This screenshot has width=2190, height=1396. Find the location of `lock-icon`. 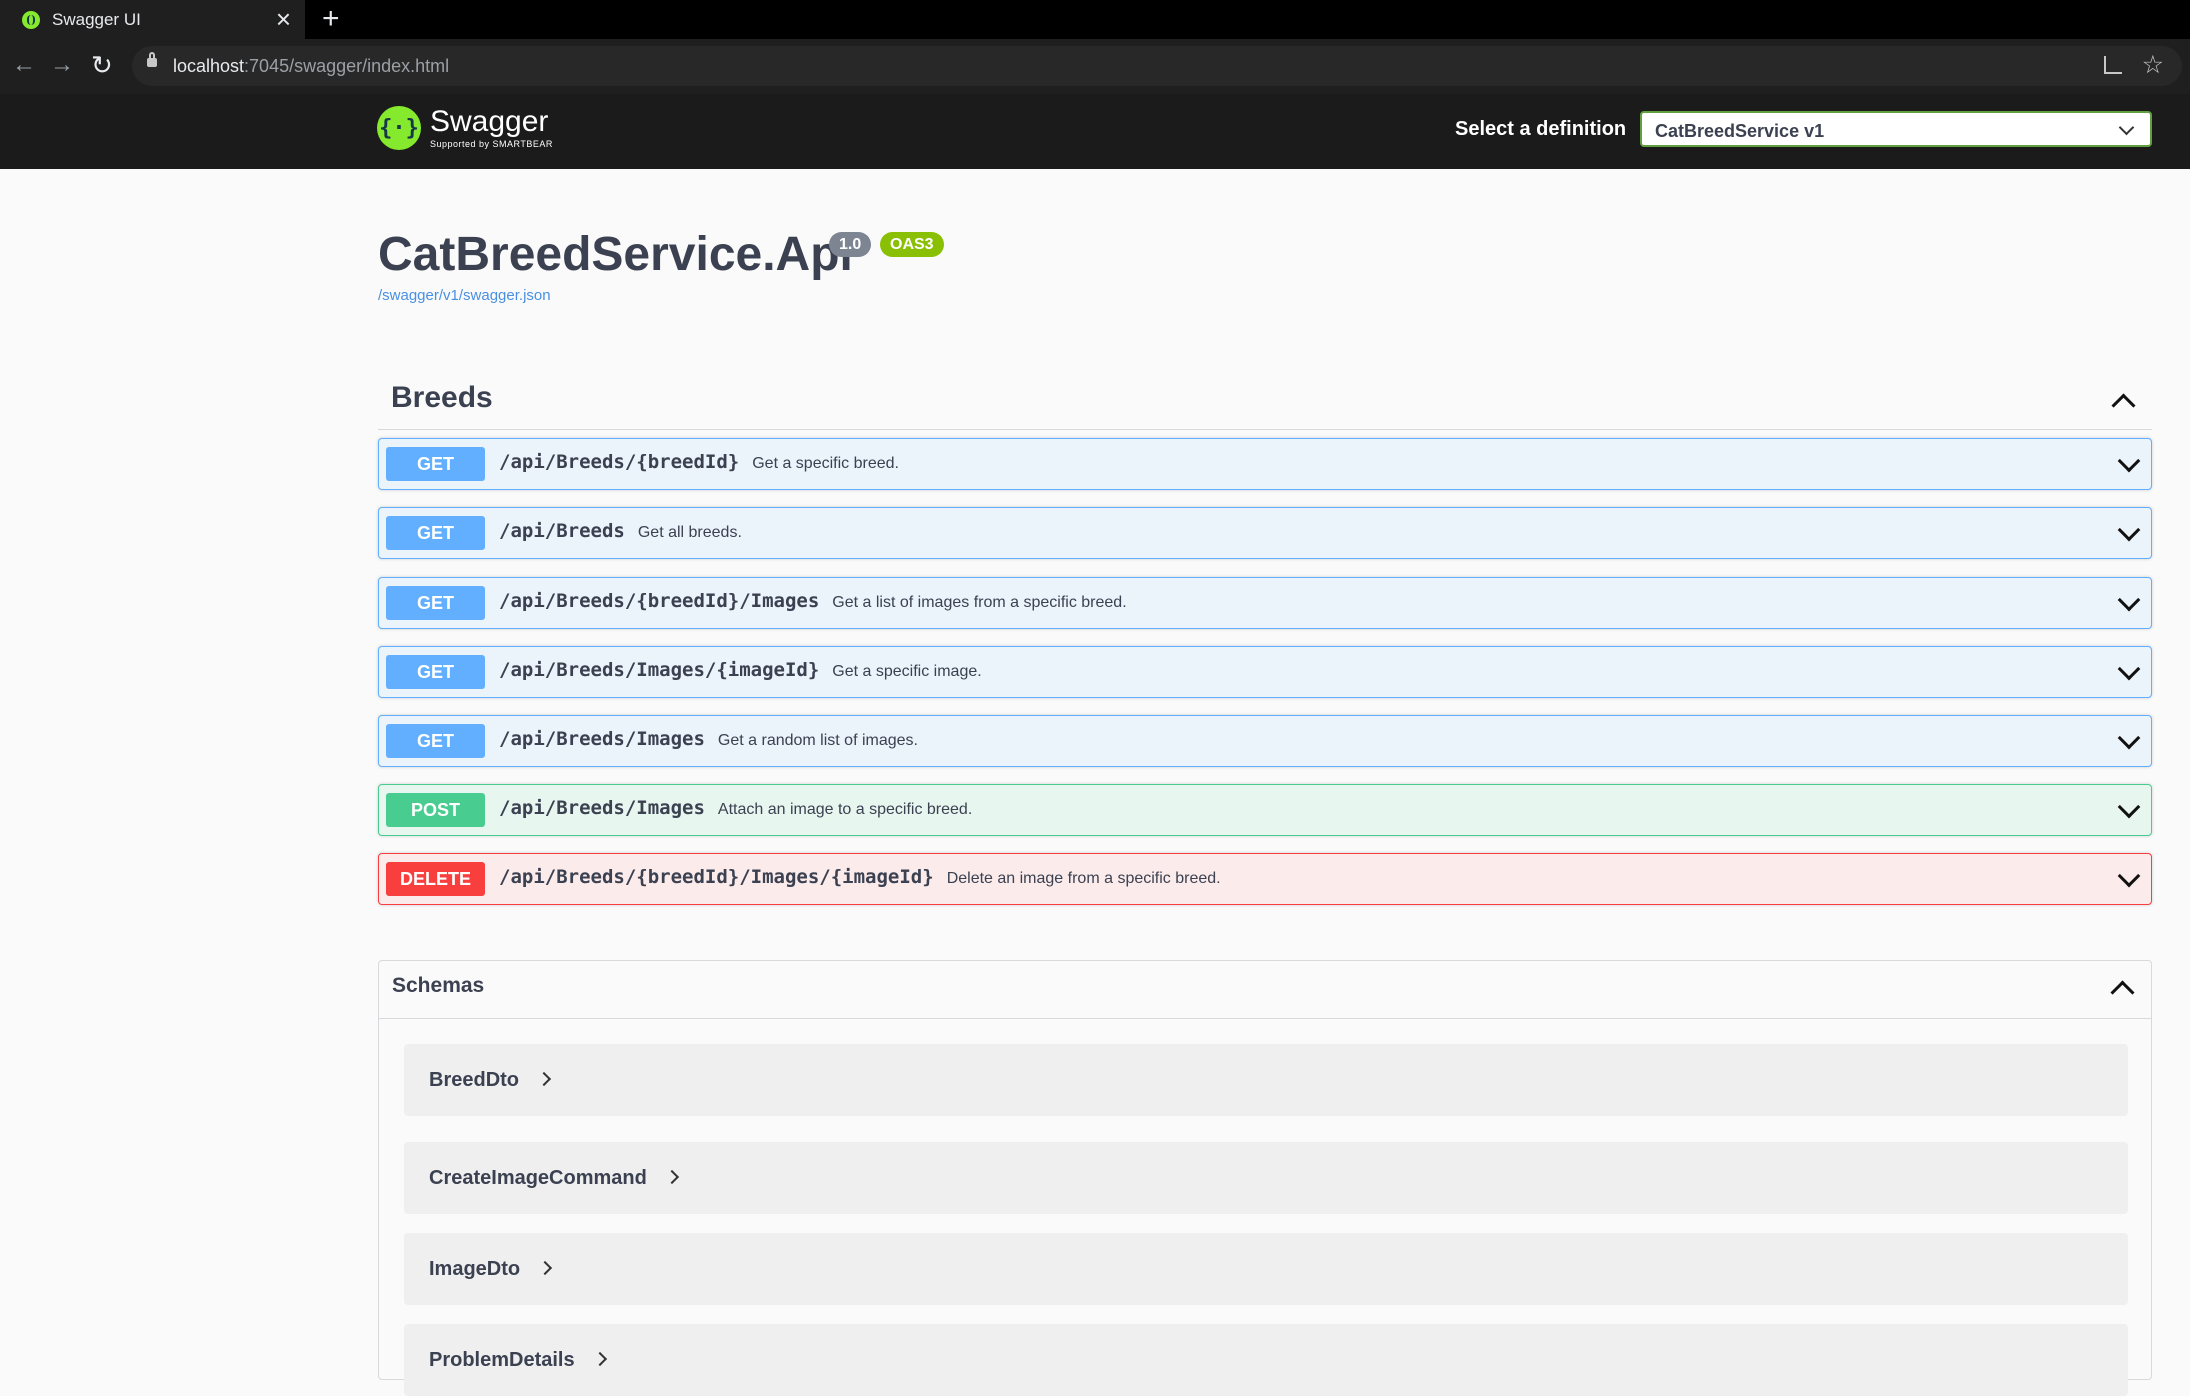

lock-icon is located at coordinates (152, 59).